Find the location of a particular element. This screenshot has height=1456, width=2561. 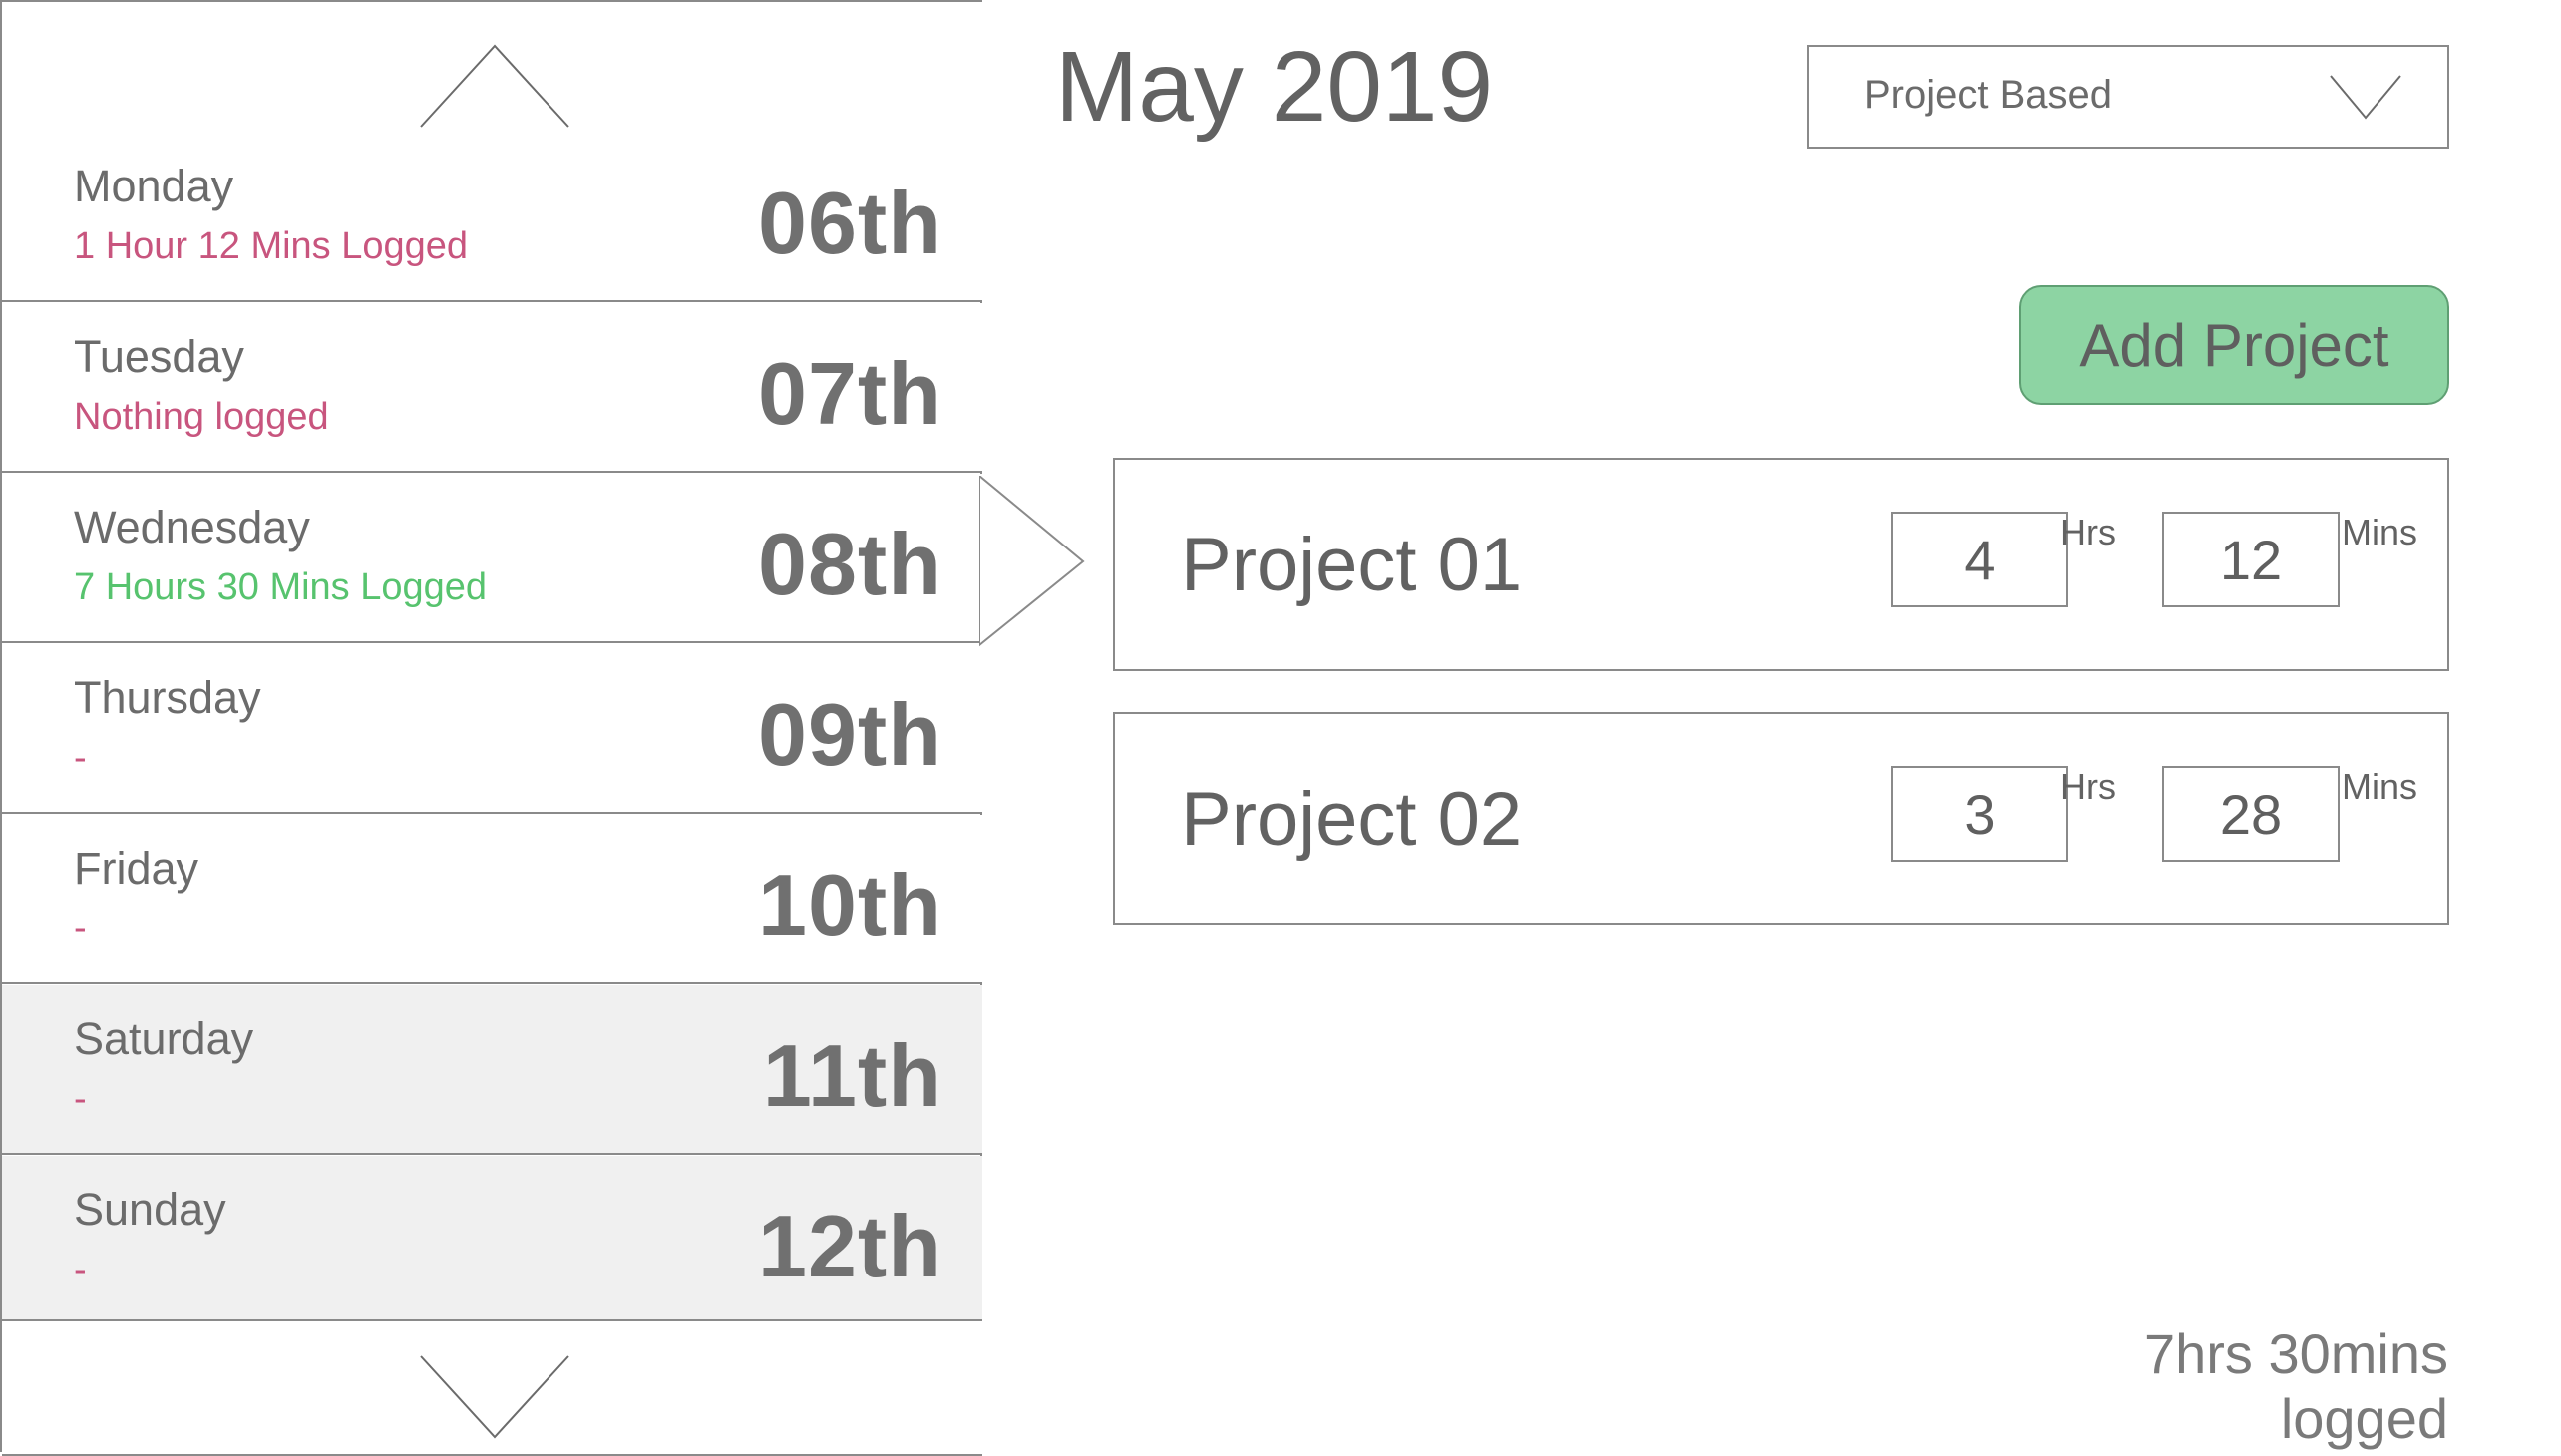

day-date: 10th is located at coordinates (850, 905).